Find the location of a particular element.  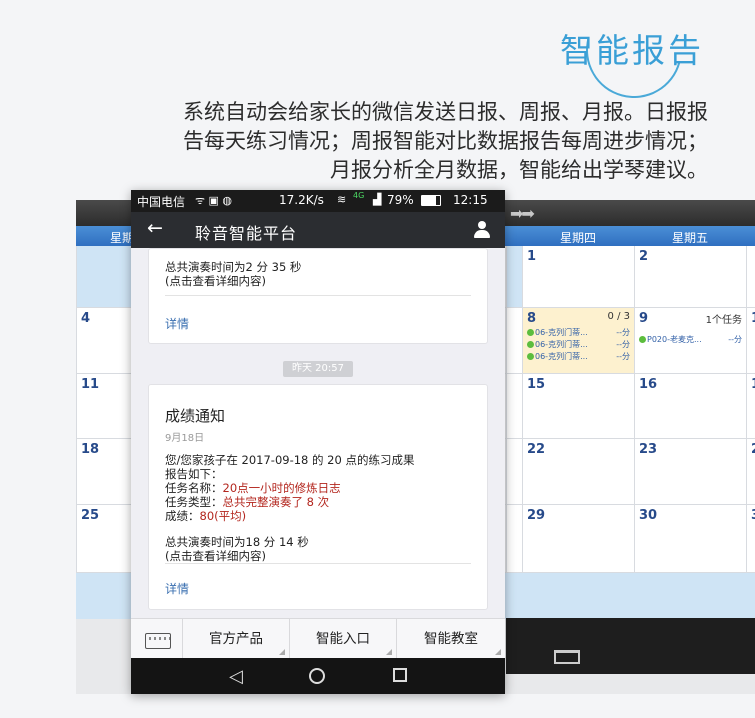

message-text: 报告如下： is located at coordinates (194, 474).